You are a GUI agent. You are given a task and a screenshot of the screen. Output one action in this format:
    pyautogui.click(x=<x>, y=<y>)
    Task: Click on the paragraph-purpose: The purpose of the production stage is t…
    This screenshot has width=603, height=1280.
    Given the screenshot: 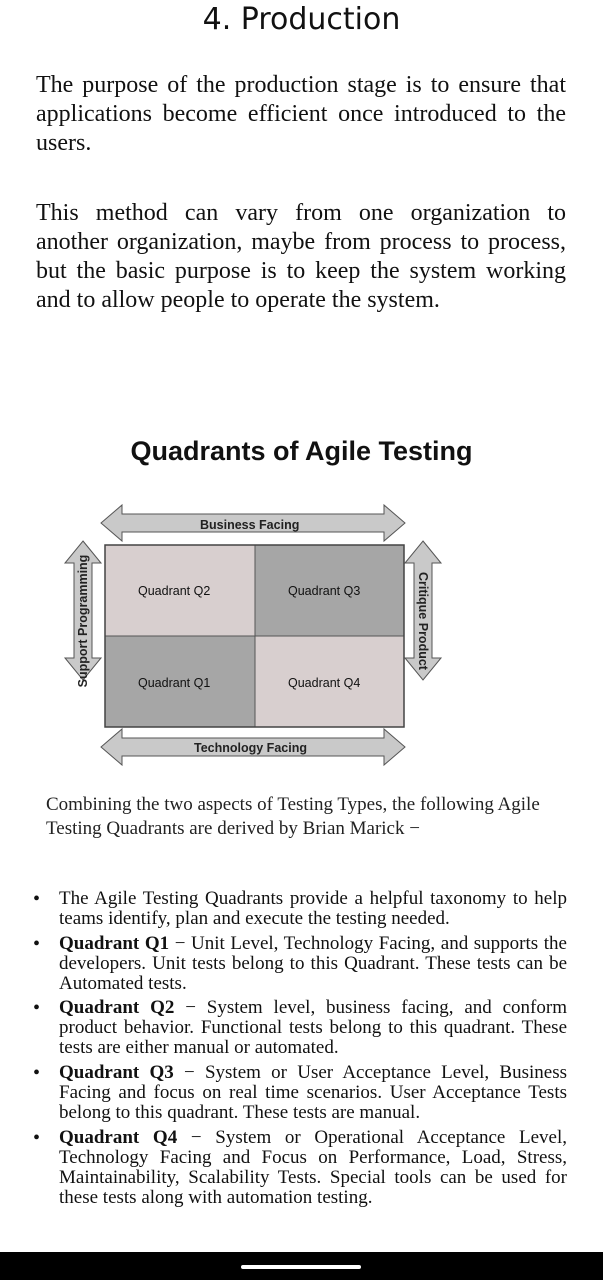 What is the action you would take?
    pyautogui.click(x=301, y=114)
    